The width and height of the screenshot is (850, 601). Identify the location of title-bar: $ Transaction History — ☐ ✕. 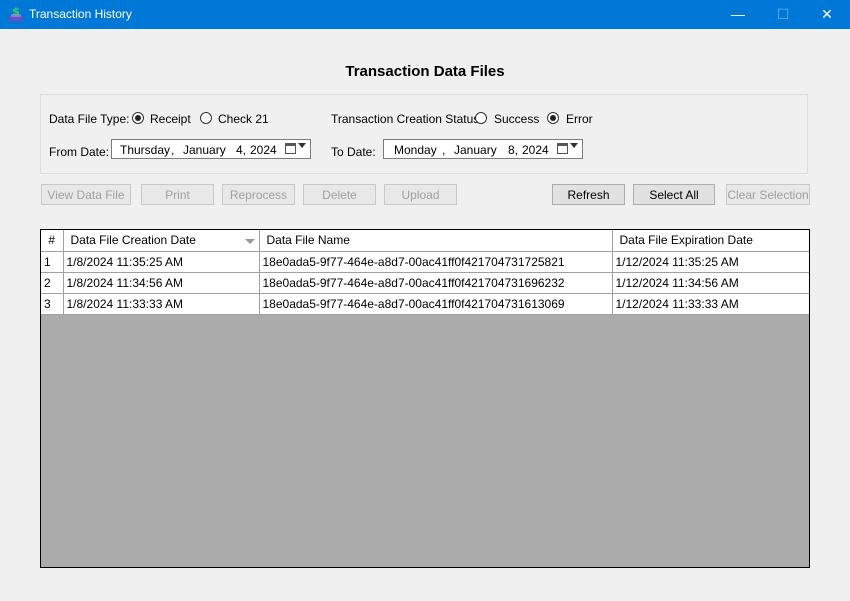
(425, 14).